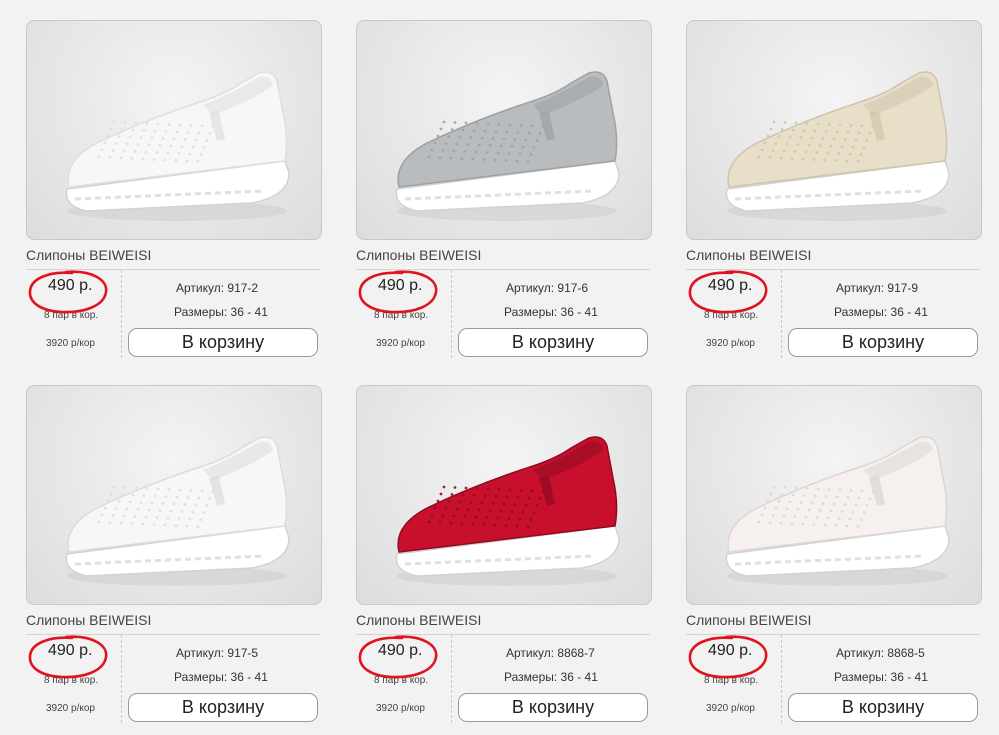  Describe the element at coordinates (547, 288) in the screenshot. I see `product-sku: Артикул: 917-6` at that location.